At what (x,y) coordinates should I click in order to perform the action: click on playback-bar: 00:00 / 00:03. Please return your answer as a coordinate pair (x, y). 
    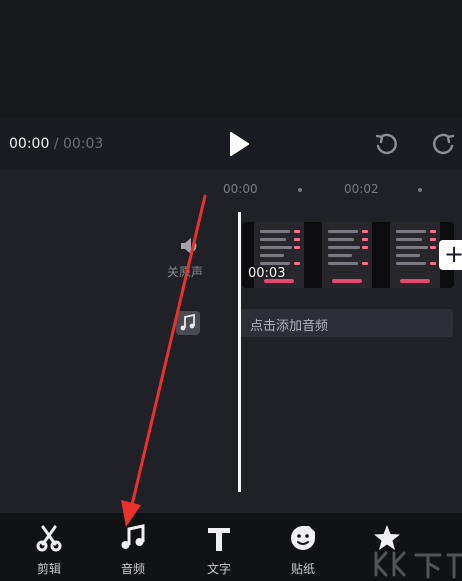
    Looking at the image, I should click on (231, 144).